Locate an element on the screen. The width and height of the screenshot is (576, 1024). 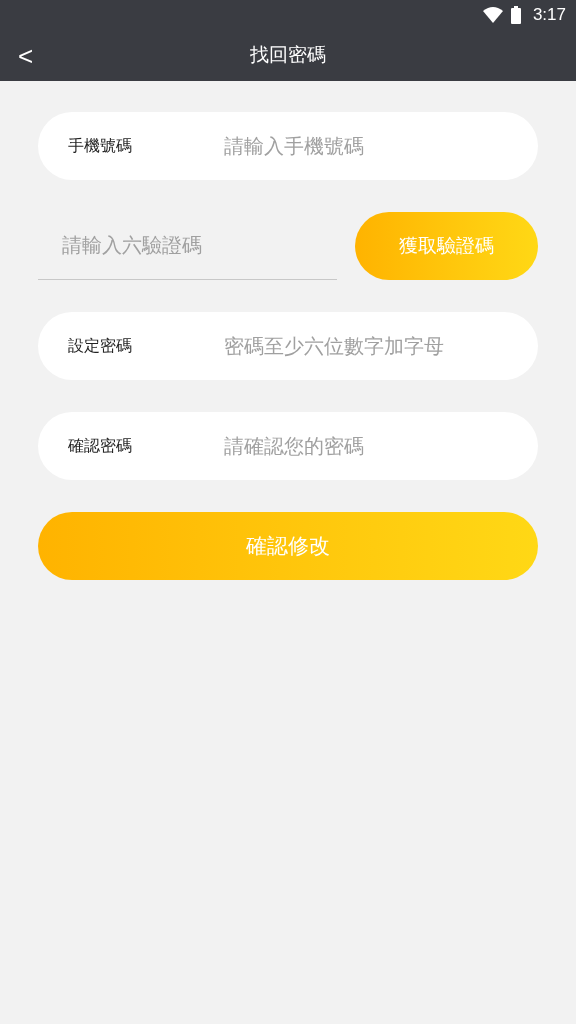
form-field: 設定密碼 密碼至少六位數字加字母 is located at coordinates (288, 346).